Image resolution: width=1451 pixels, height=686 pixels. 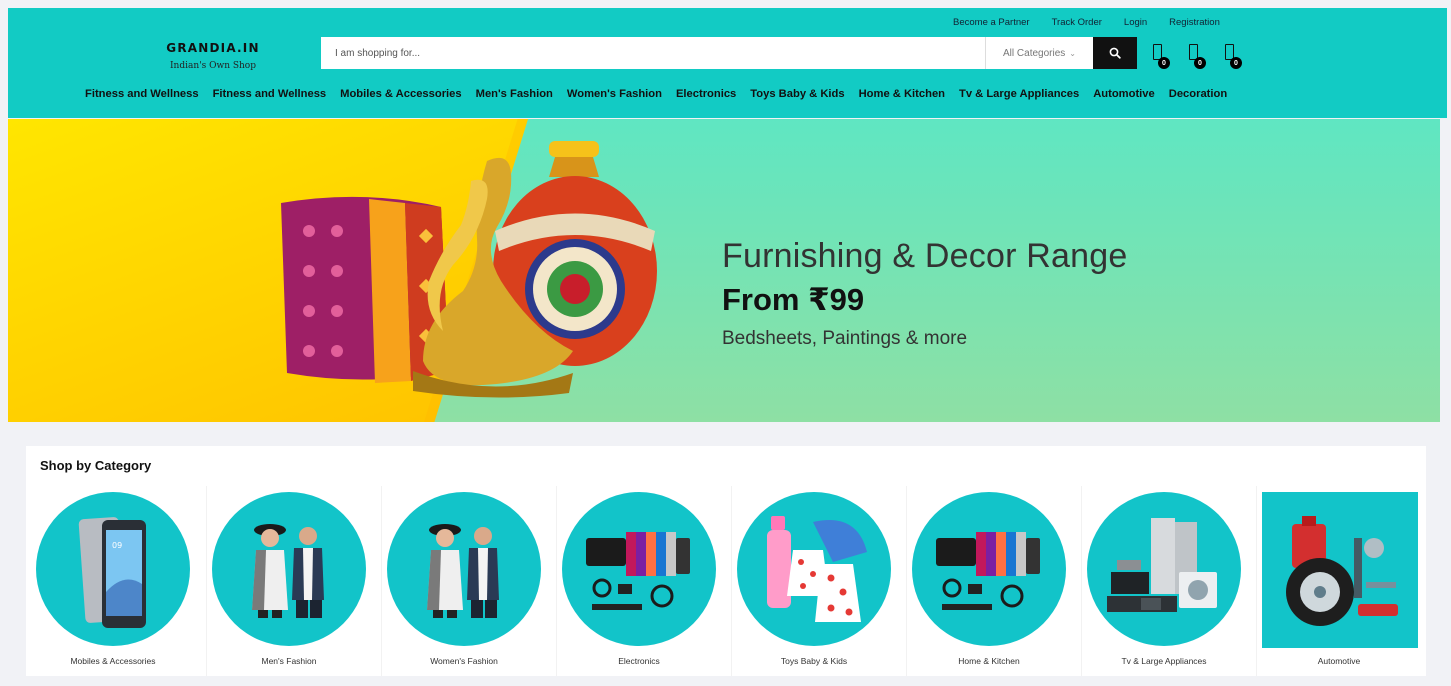 I want to click on decor-products-image, so click(x=469, y=269).